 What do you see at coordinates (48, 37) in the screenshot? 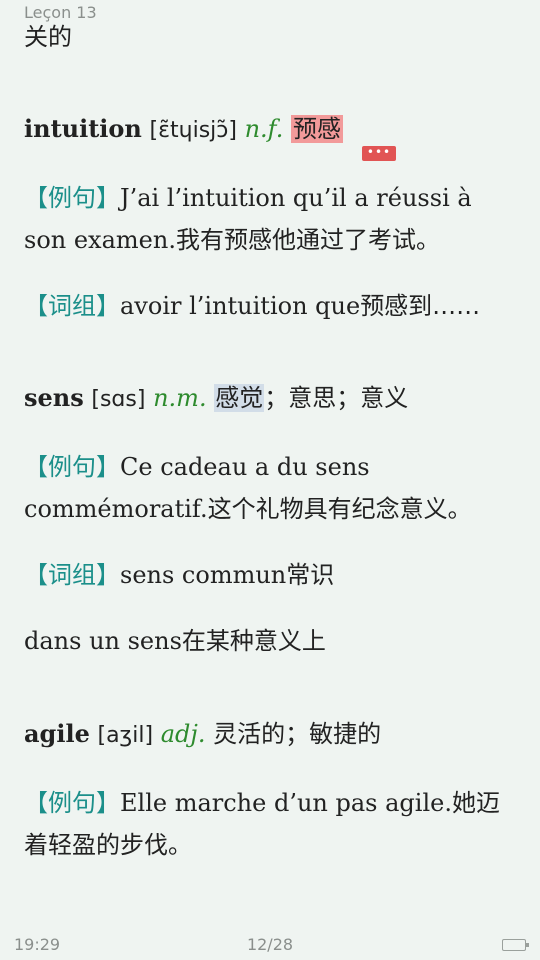
I see `text-fragment: 关的` at bounding box center [48, 37].